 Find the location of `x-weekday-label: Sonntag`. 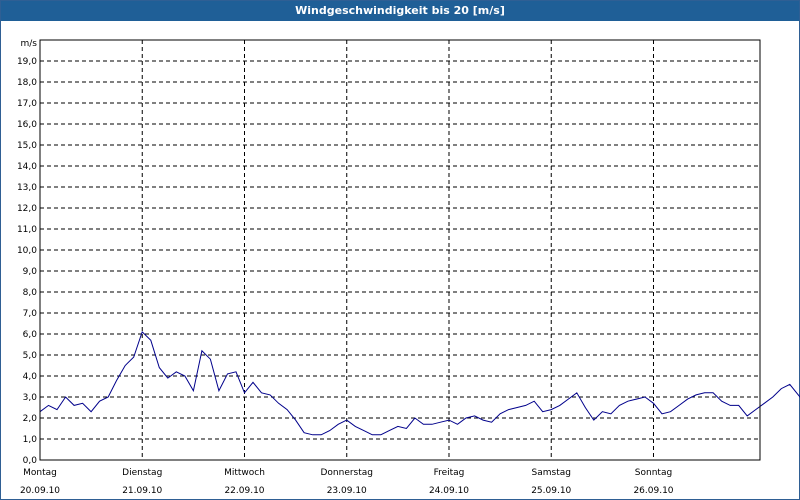

x-weekday-label: Sonntag is located at coordinates (653, 473).